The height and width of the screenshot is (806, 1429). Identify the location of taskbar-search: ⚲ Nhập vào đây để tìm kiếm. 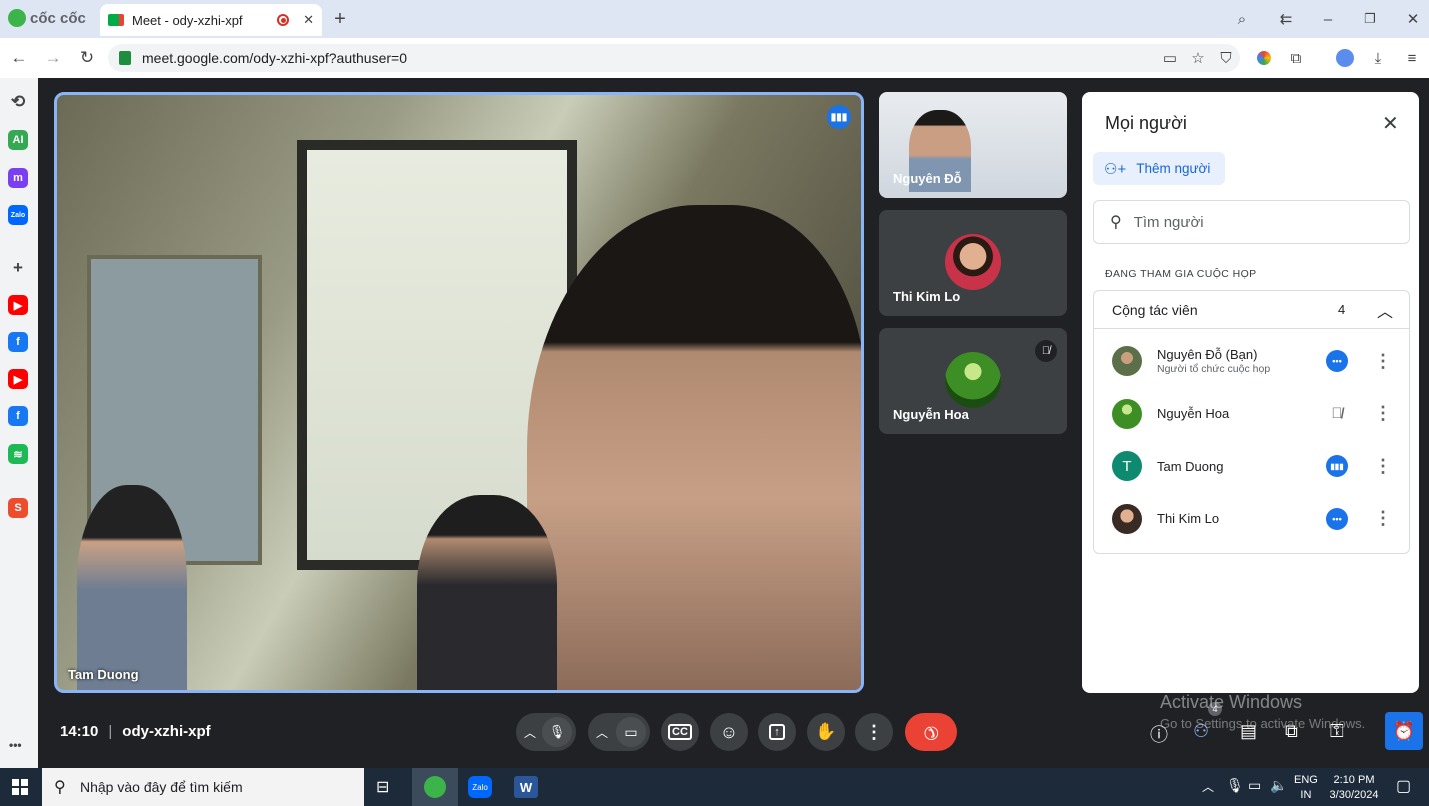
(203, 787).